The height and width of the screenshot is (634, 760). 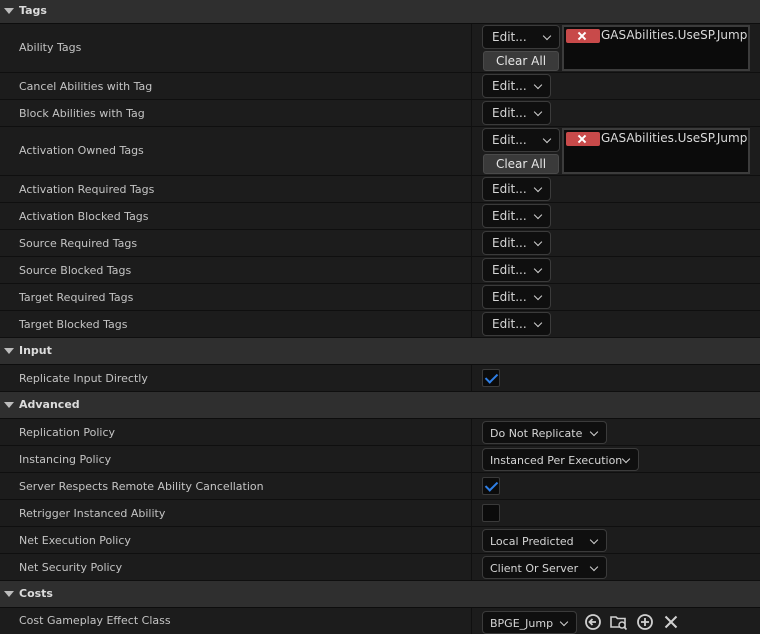 I want to click on section-header-advanced: Advanced, so click(x=380, y=405).